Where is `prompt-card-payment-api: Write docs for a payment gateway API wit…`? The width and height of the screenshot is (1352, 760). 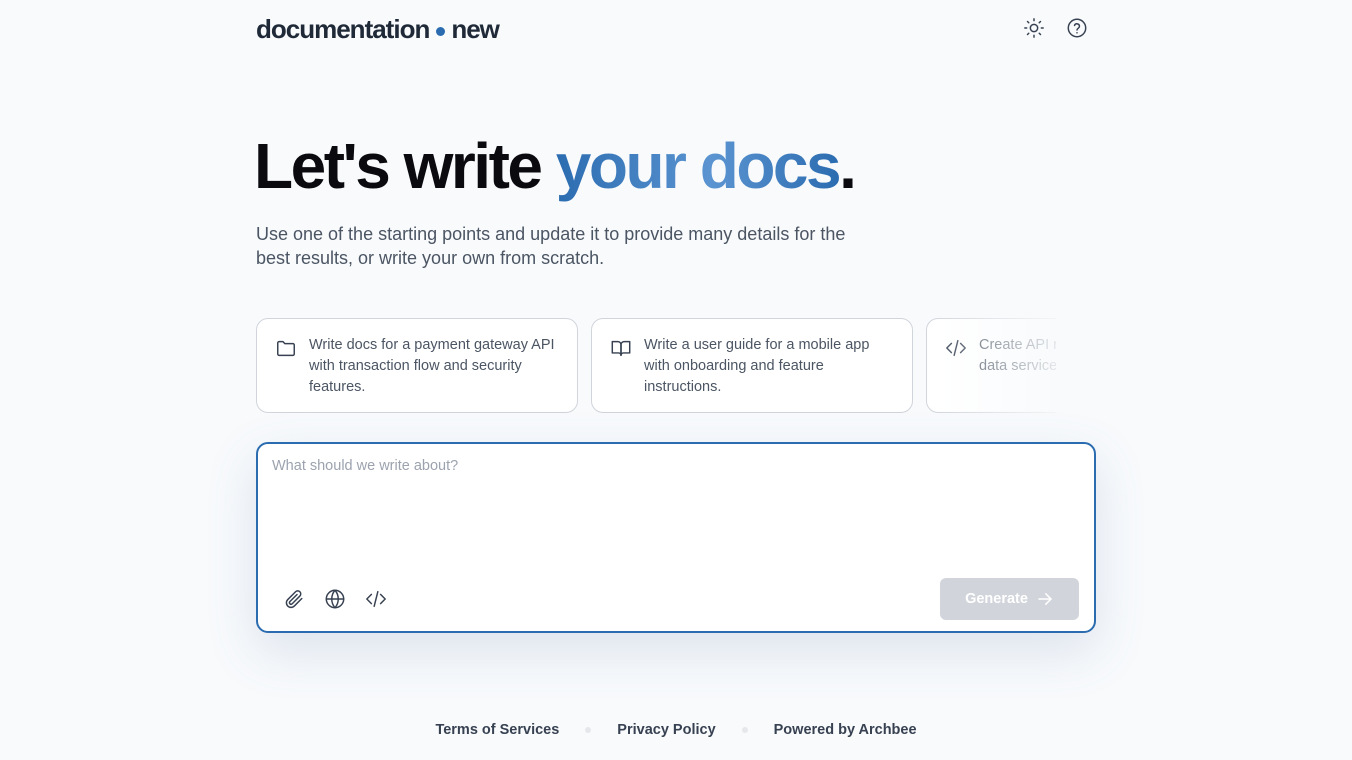
prompt-card-payment-api: Write docs for a payment gateway API wit… is located at coordinates (417, 365).